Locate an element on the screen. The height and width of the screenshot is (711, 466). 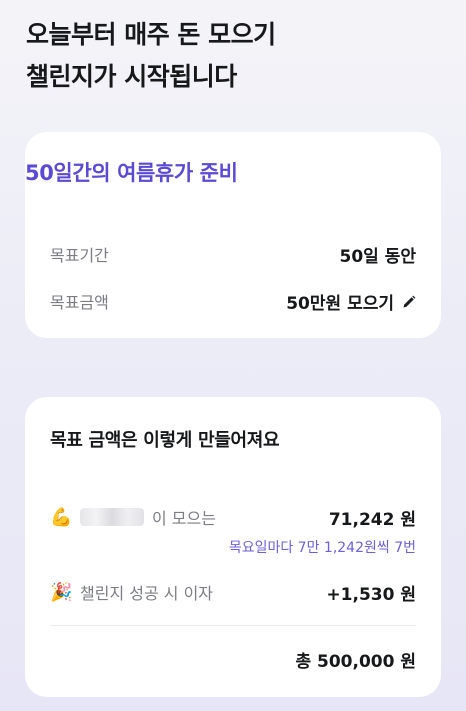
party-popper-icon: 🎉 is located at coordinates (61, 592).